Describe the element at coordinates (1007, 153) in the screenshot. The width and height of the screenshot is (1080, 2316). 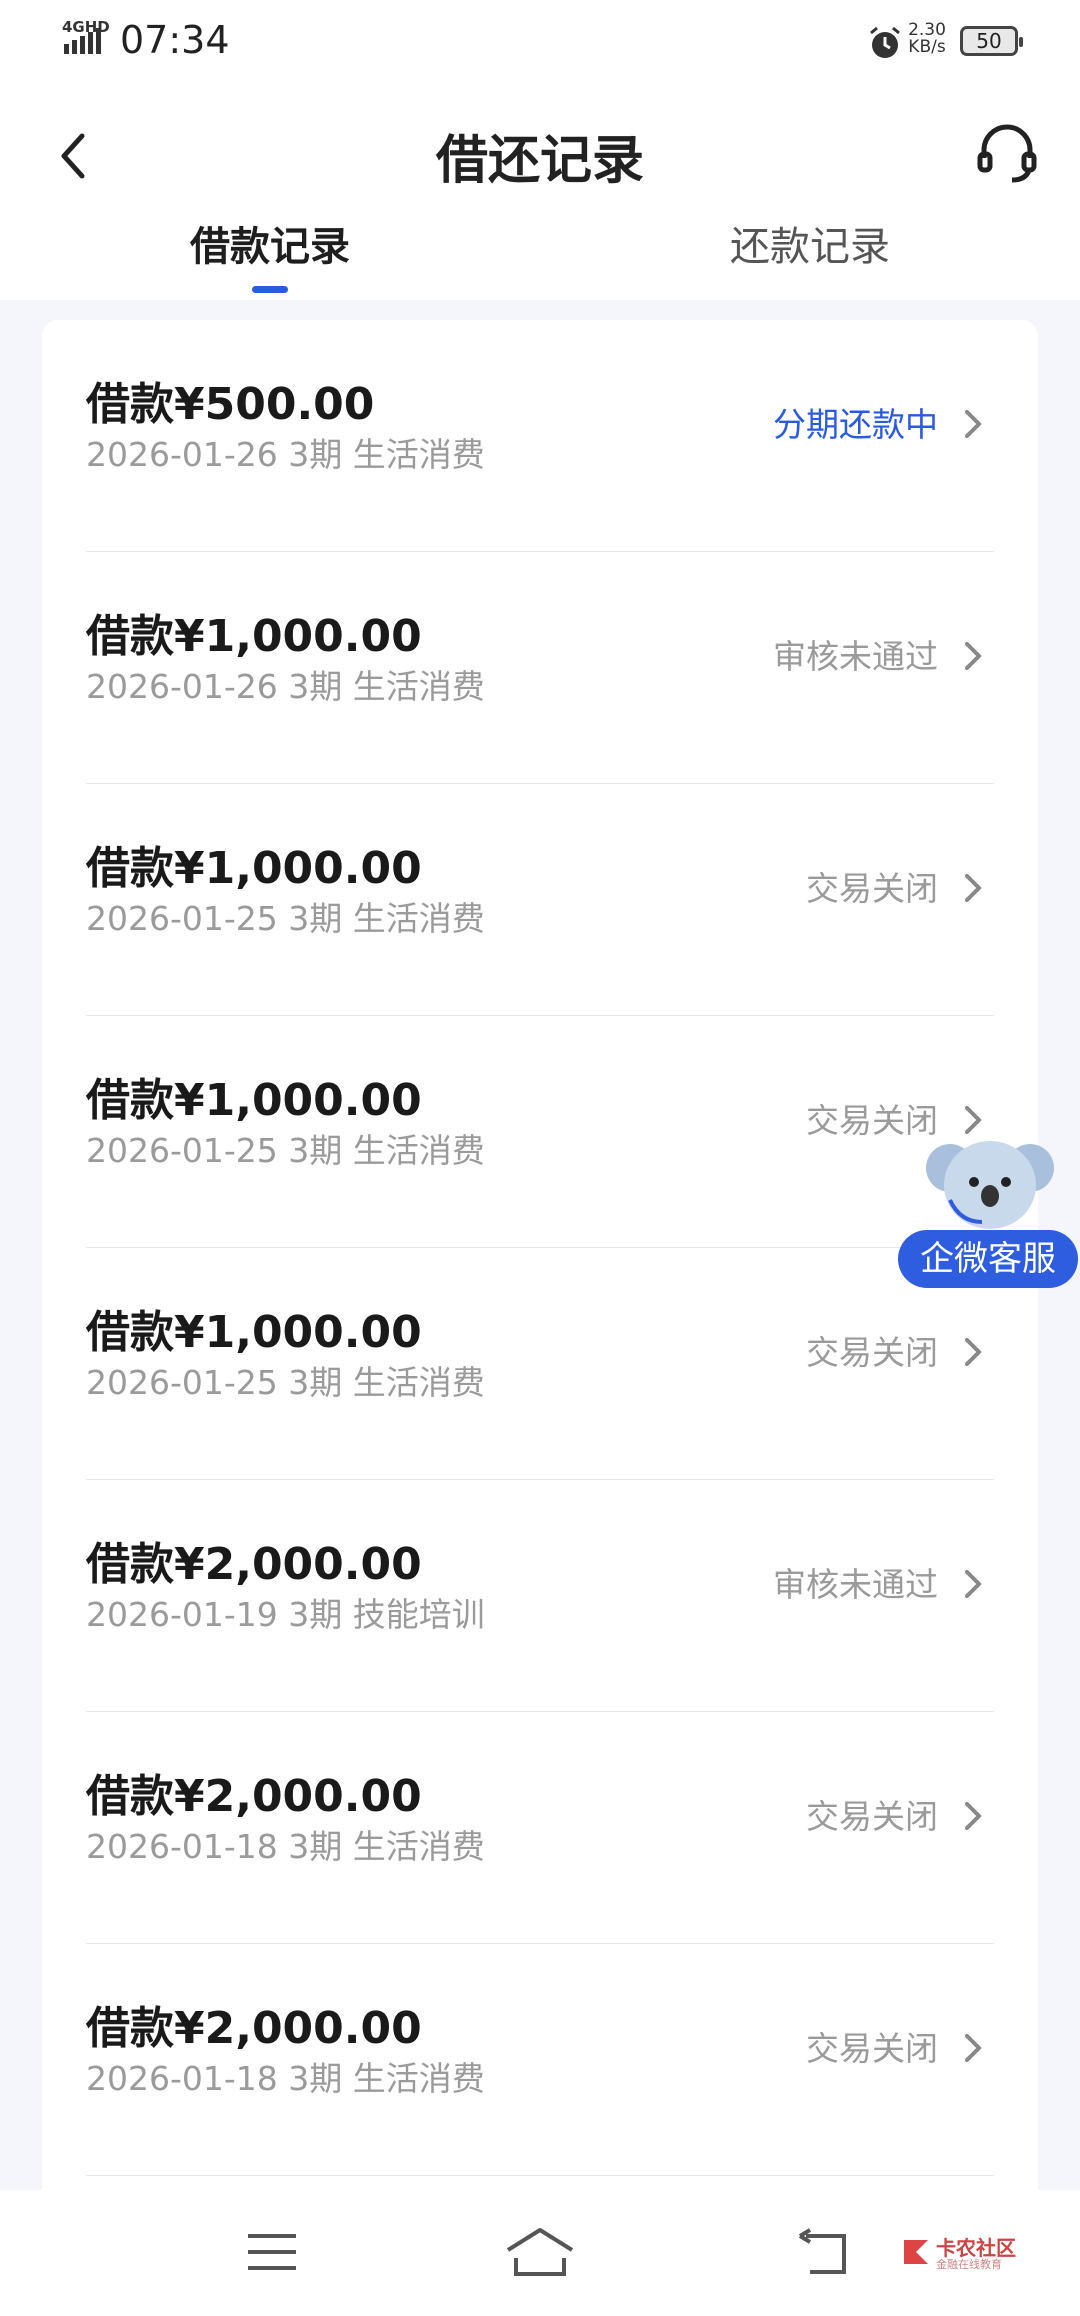
I see `headset-icon` at that location.